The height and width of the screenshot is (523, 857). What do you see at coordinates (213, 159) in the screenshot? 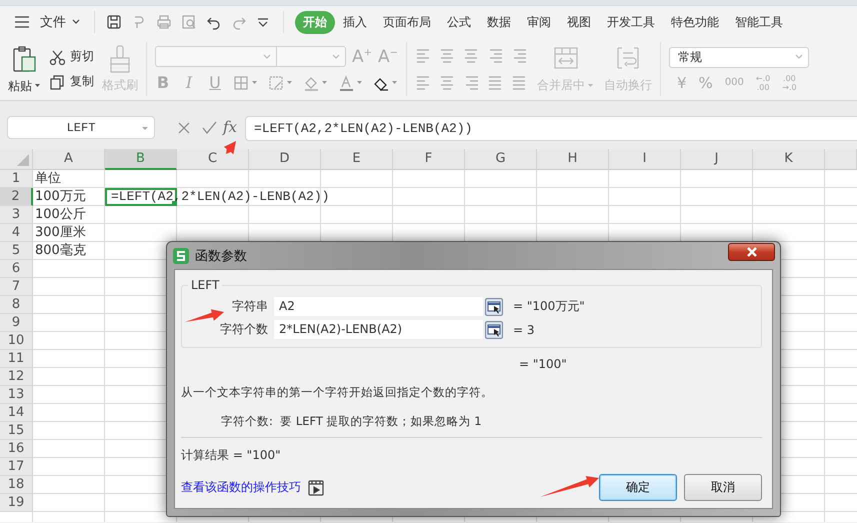
I see `column-header: C` at bounding box center [213, 159].